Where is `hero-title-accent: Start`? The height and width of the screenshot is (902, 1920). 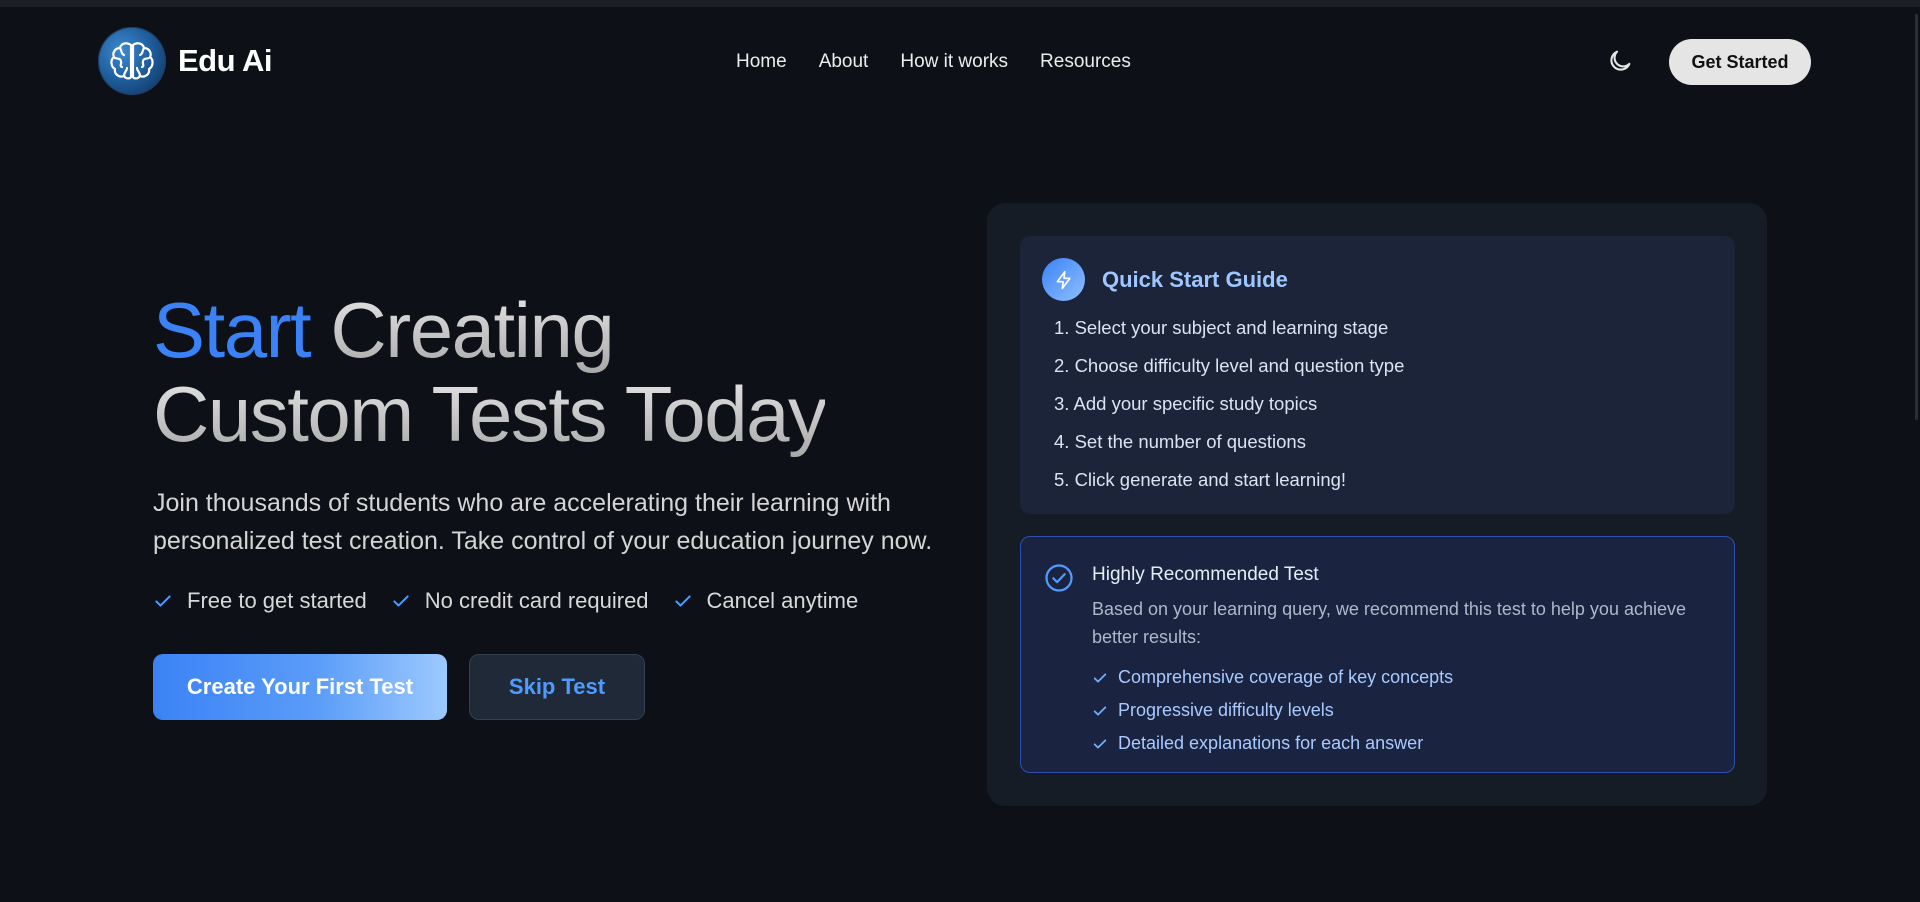
hero-title-accent: Start is located at coordinates (232, 330).